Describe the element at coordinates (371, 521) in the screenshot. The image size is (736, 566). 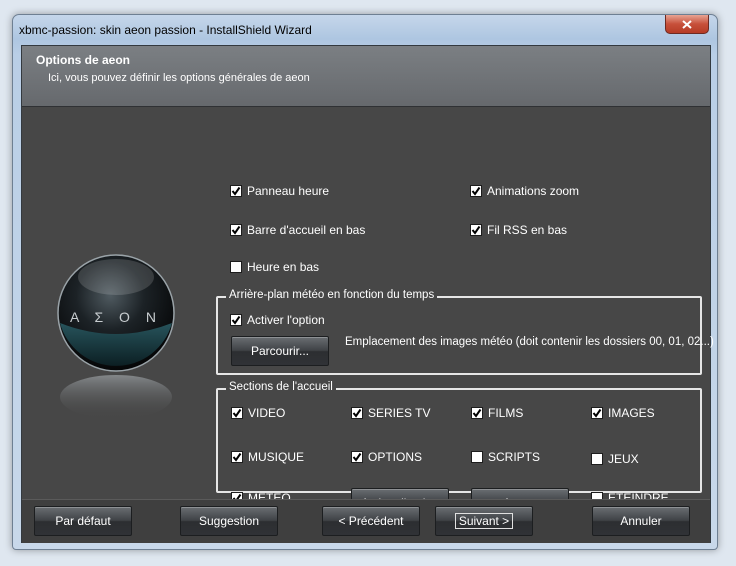
I see `previous-button: < Précédent` at that location.